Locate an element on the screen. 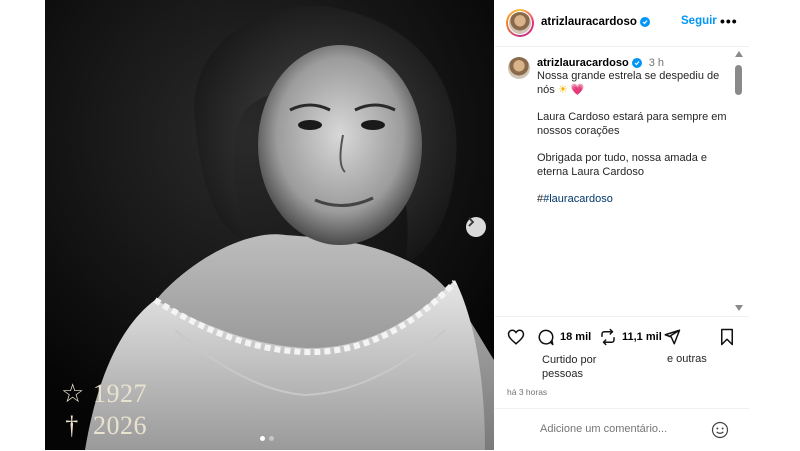  birth-year-row: ☆ 1927 is located at coordinates (104, 394).